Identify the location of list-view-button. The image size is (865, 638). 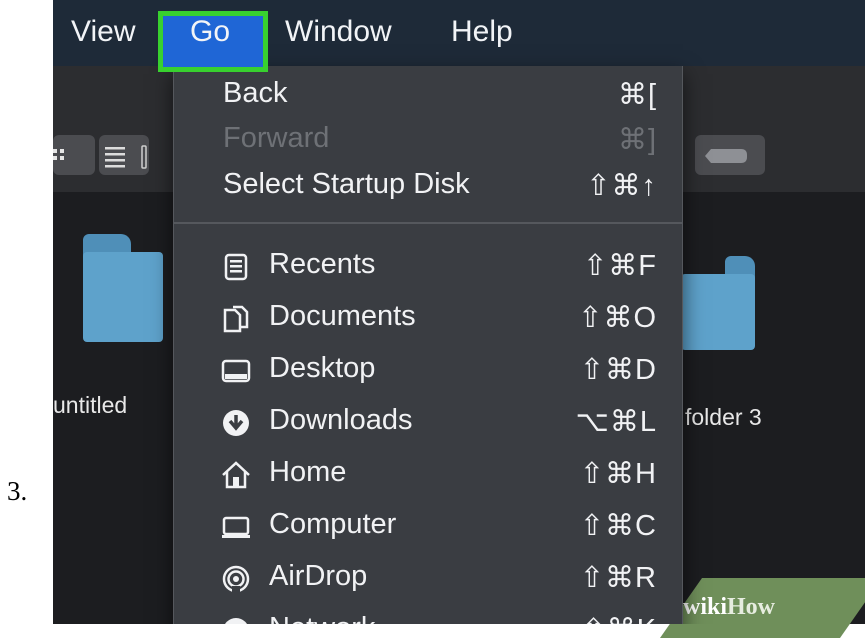
(124, 155).